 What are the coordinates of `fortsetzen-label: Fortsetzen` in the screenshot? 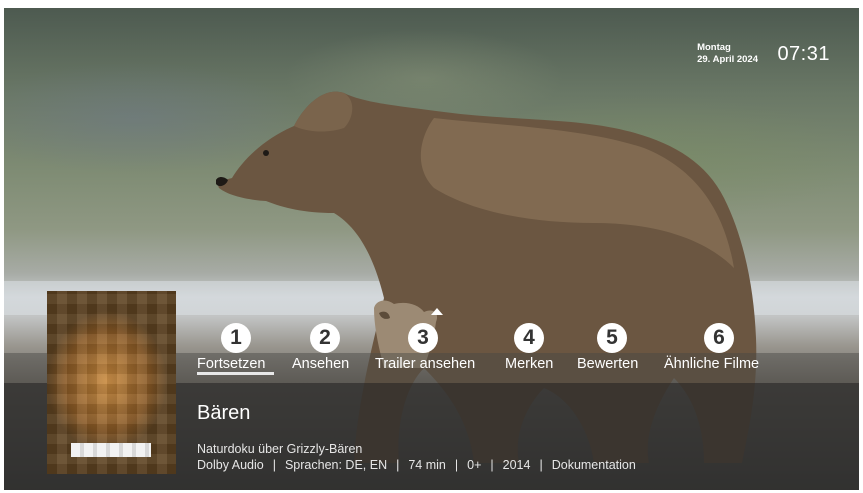 It's located at (231, 364).